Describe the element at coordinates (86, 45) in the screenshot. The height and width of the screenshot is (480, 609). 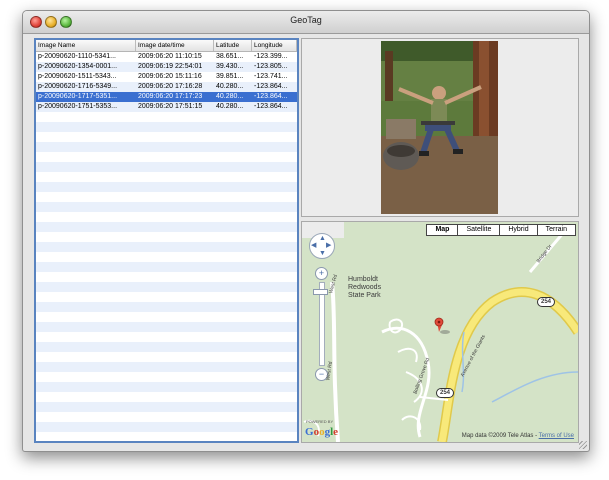
I see `column-header-image-name: Image Name` at that location.